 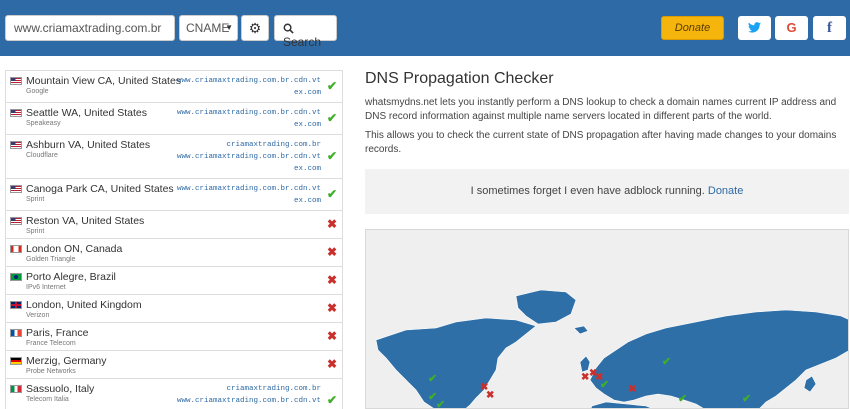 What do you see at coordinates (66, 361) in the screenshot?
I see `result-location: Merzig, Germany` at bounding box center [66, 361].